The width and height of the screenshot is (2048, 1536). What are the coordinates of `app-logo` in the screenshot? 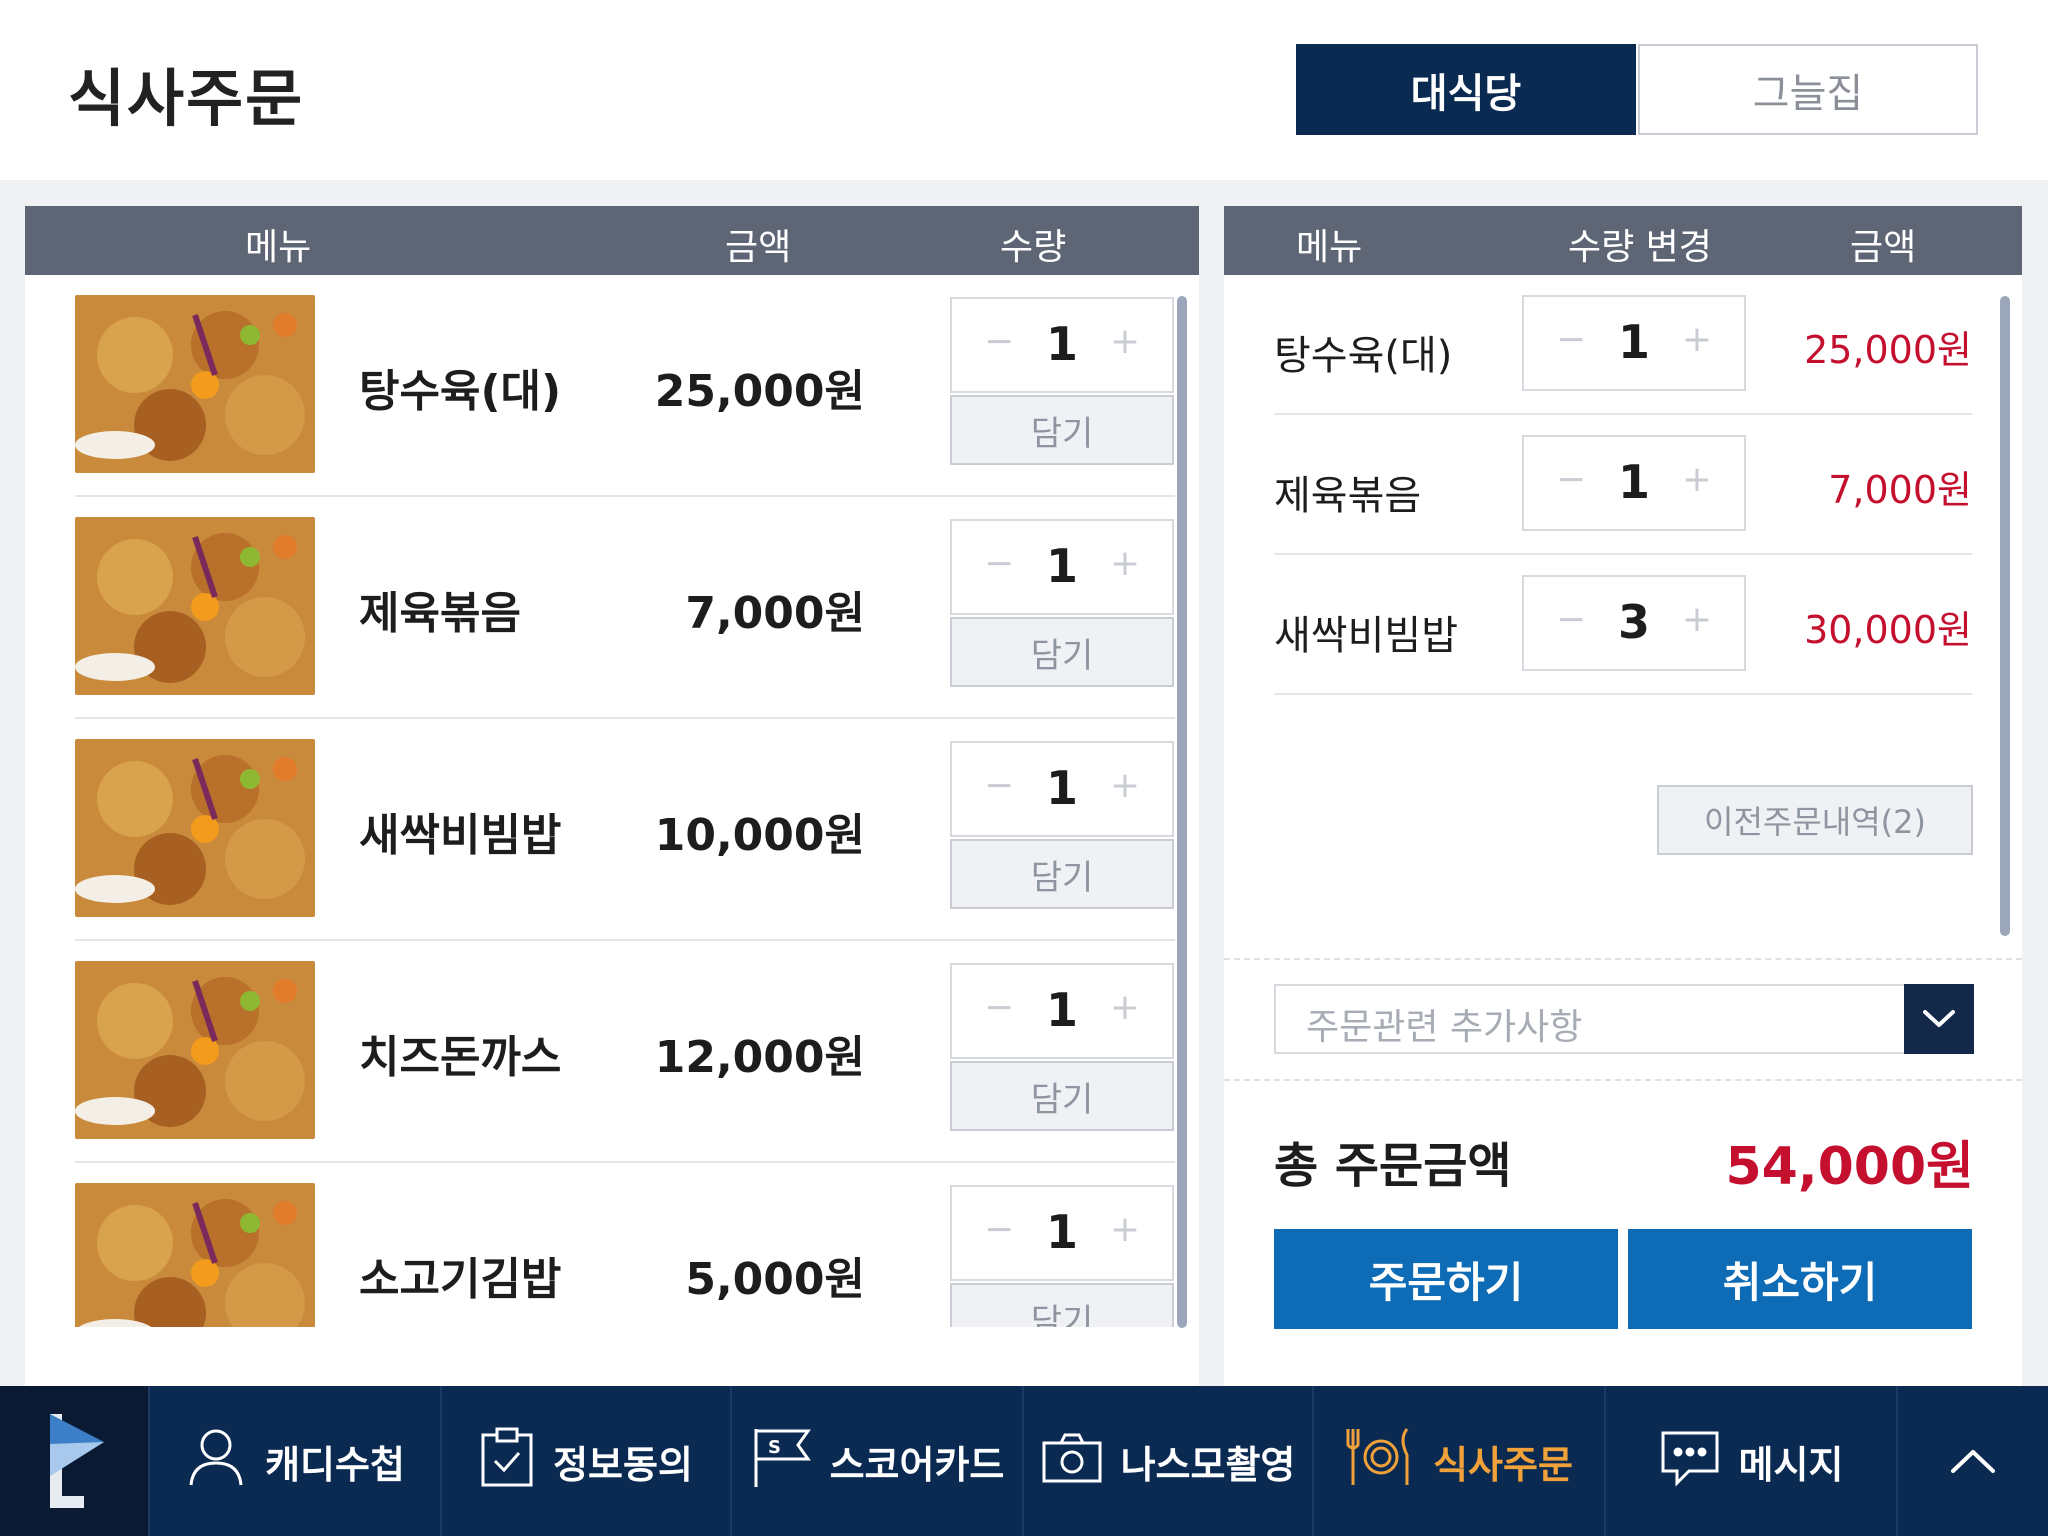 It's located at (74, 1461).